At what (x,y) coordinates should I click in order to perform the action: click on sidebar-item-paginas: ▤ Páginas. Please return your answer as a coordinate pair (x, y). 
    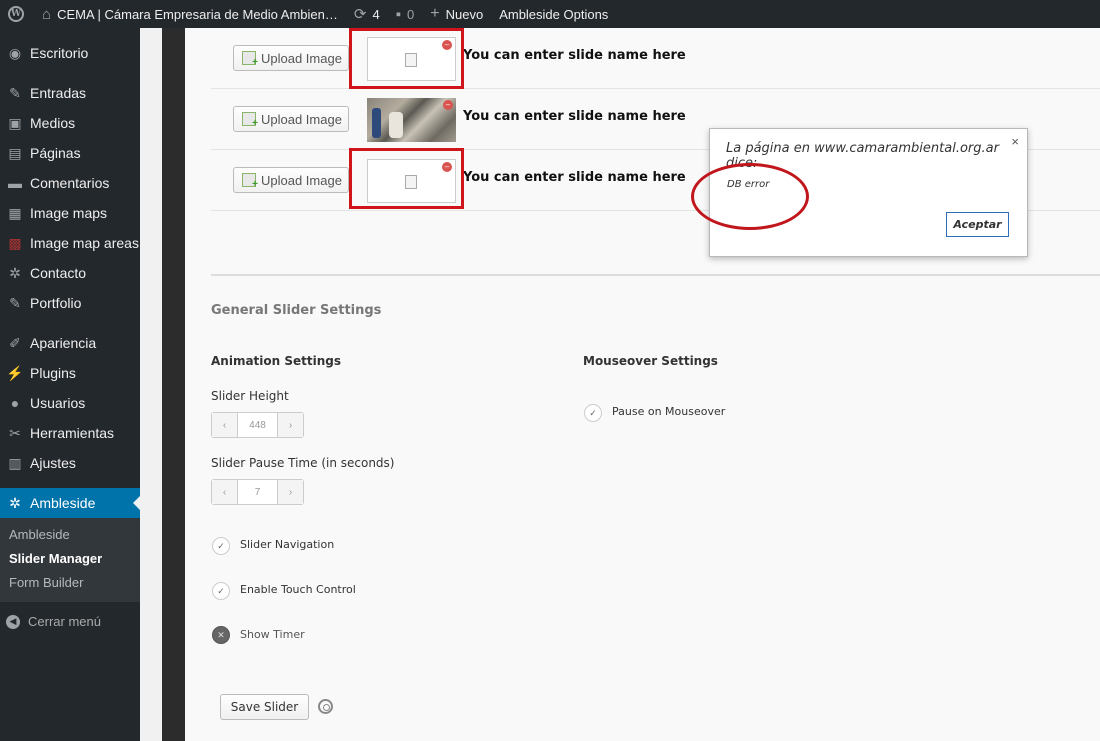
    Looking at the image, I should click on (70, 153).